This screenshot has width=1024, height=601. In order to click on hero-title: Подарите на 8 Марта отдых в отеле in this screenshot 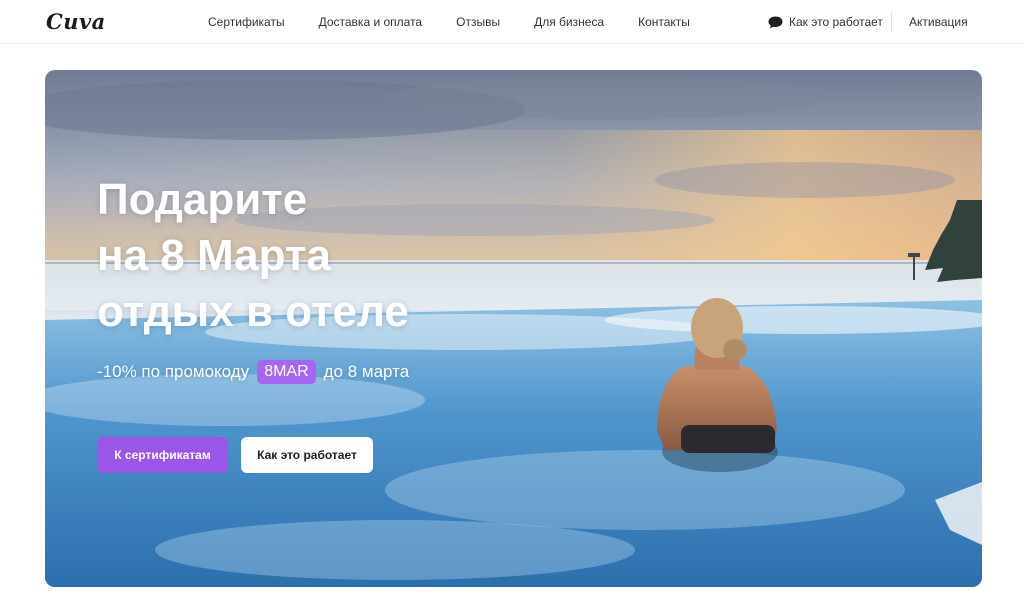, I will do `click(307, 256)`.